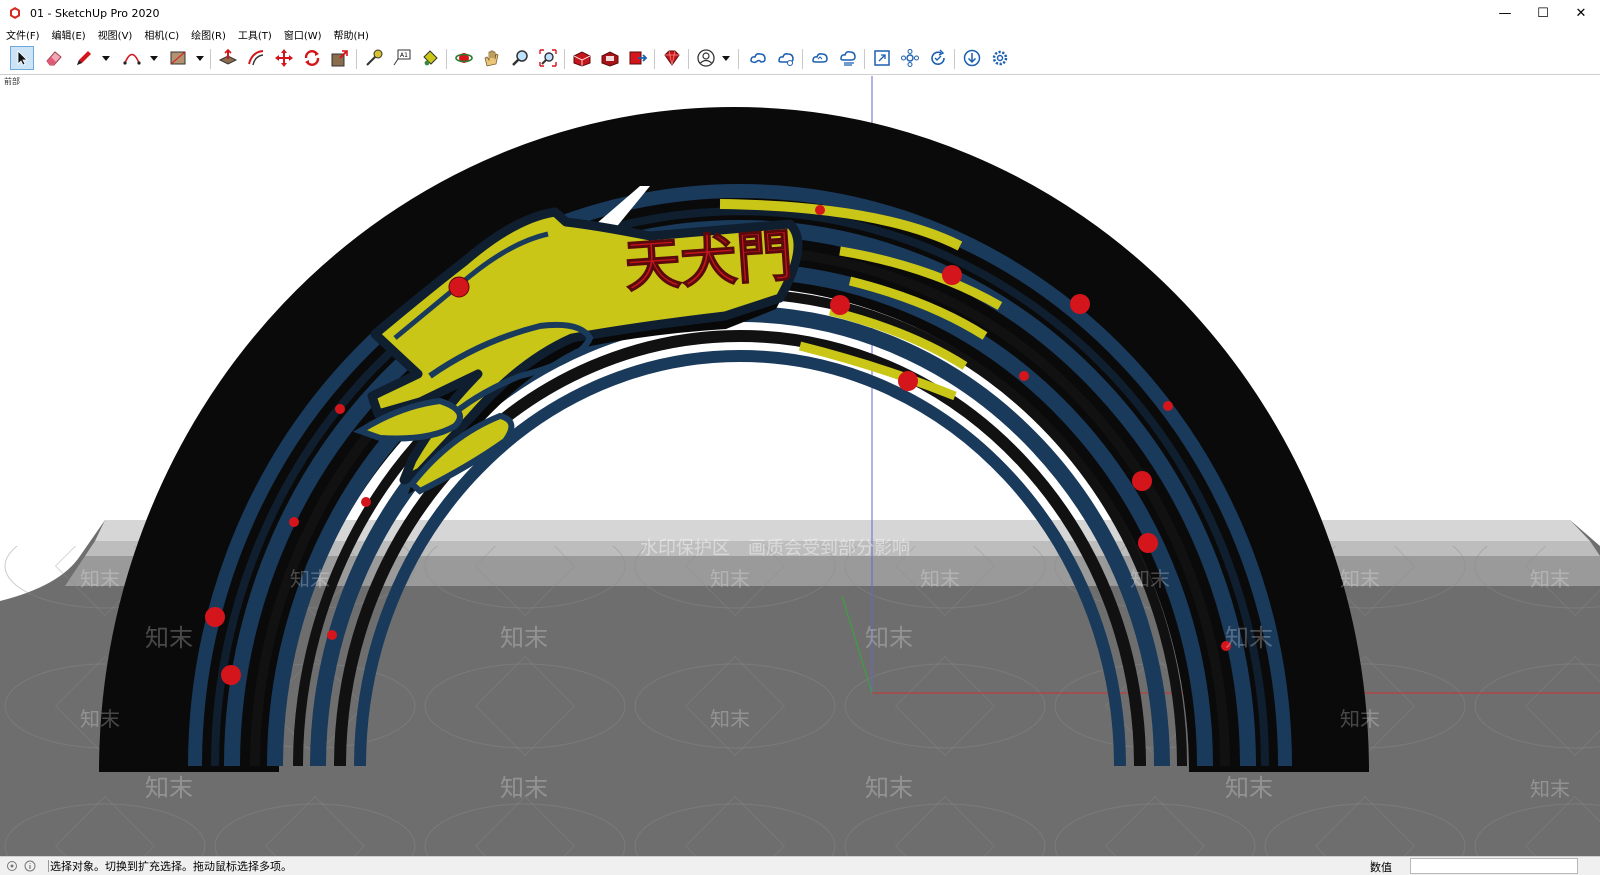  I want to click on scale-tool-button, so click(340, 58).